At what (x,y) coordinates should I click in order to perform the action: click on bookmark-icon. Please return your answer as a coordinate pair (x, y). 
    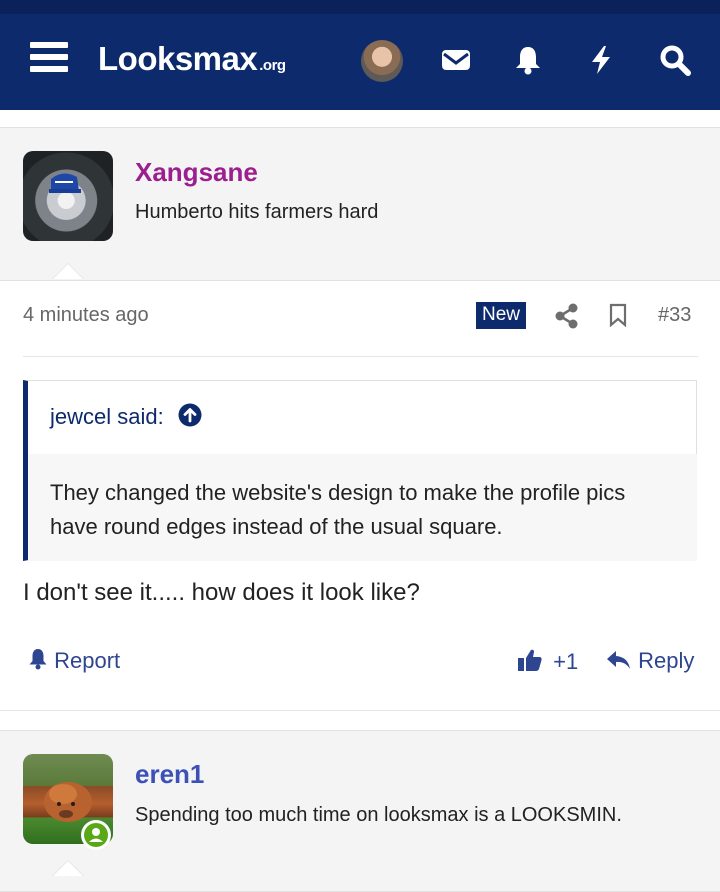
    Looking at the image, I should click on (618, 315).